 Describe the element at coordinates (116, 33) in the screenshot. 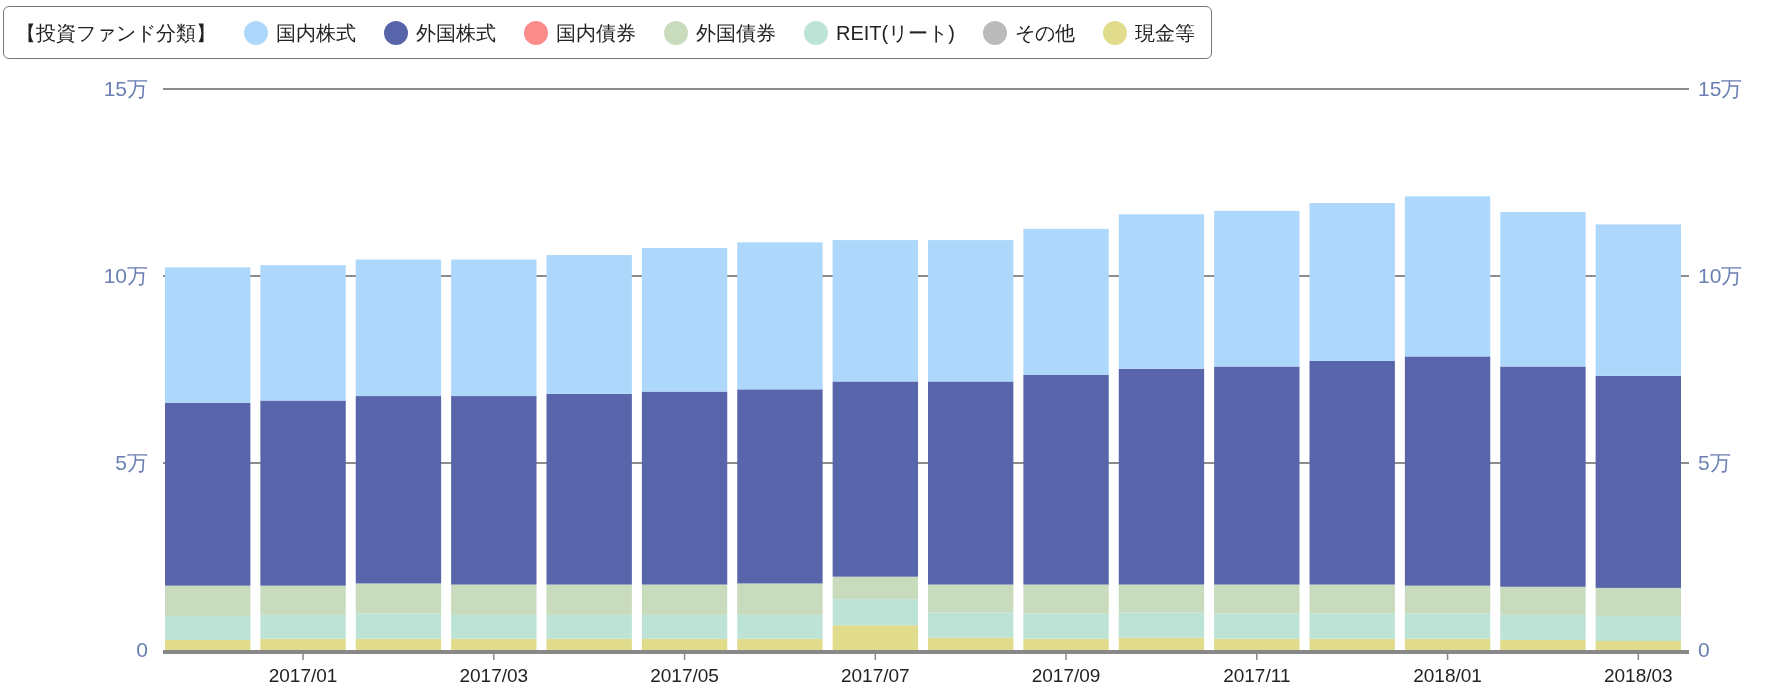

I see `legend-title: 【投資ファンド分類】` at that location.